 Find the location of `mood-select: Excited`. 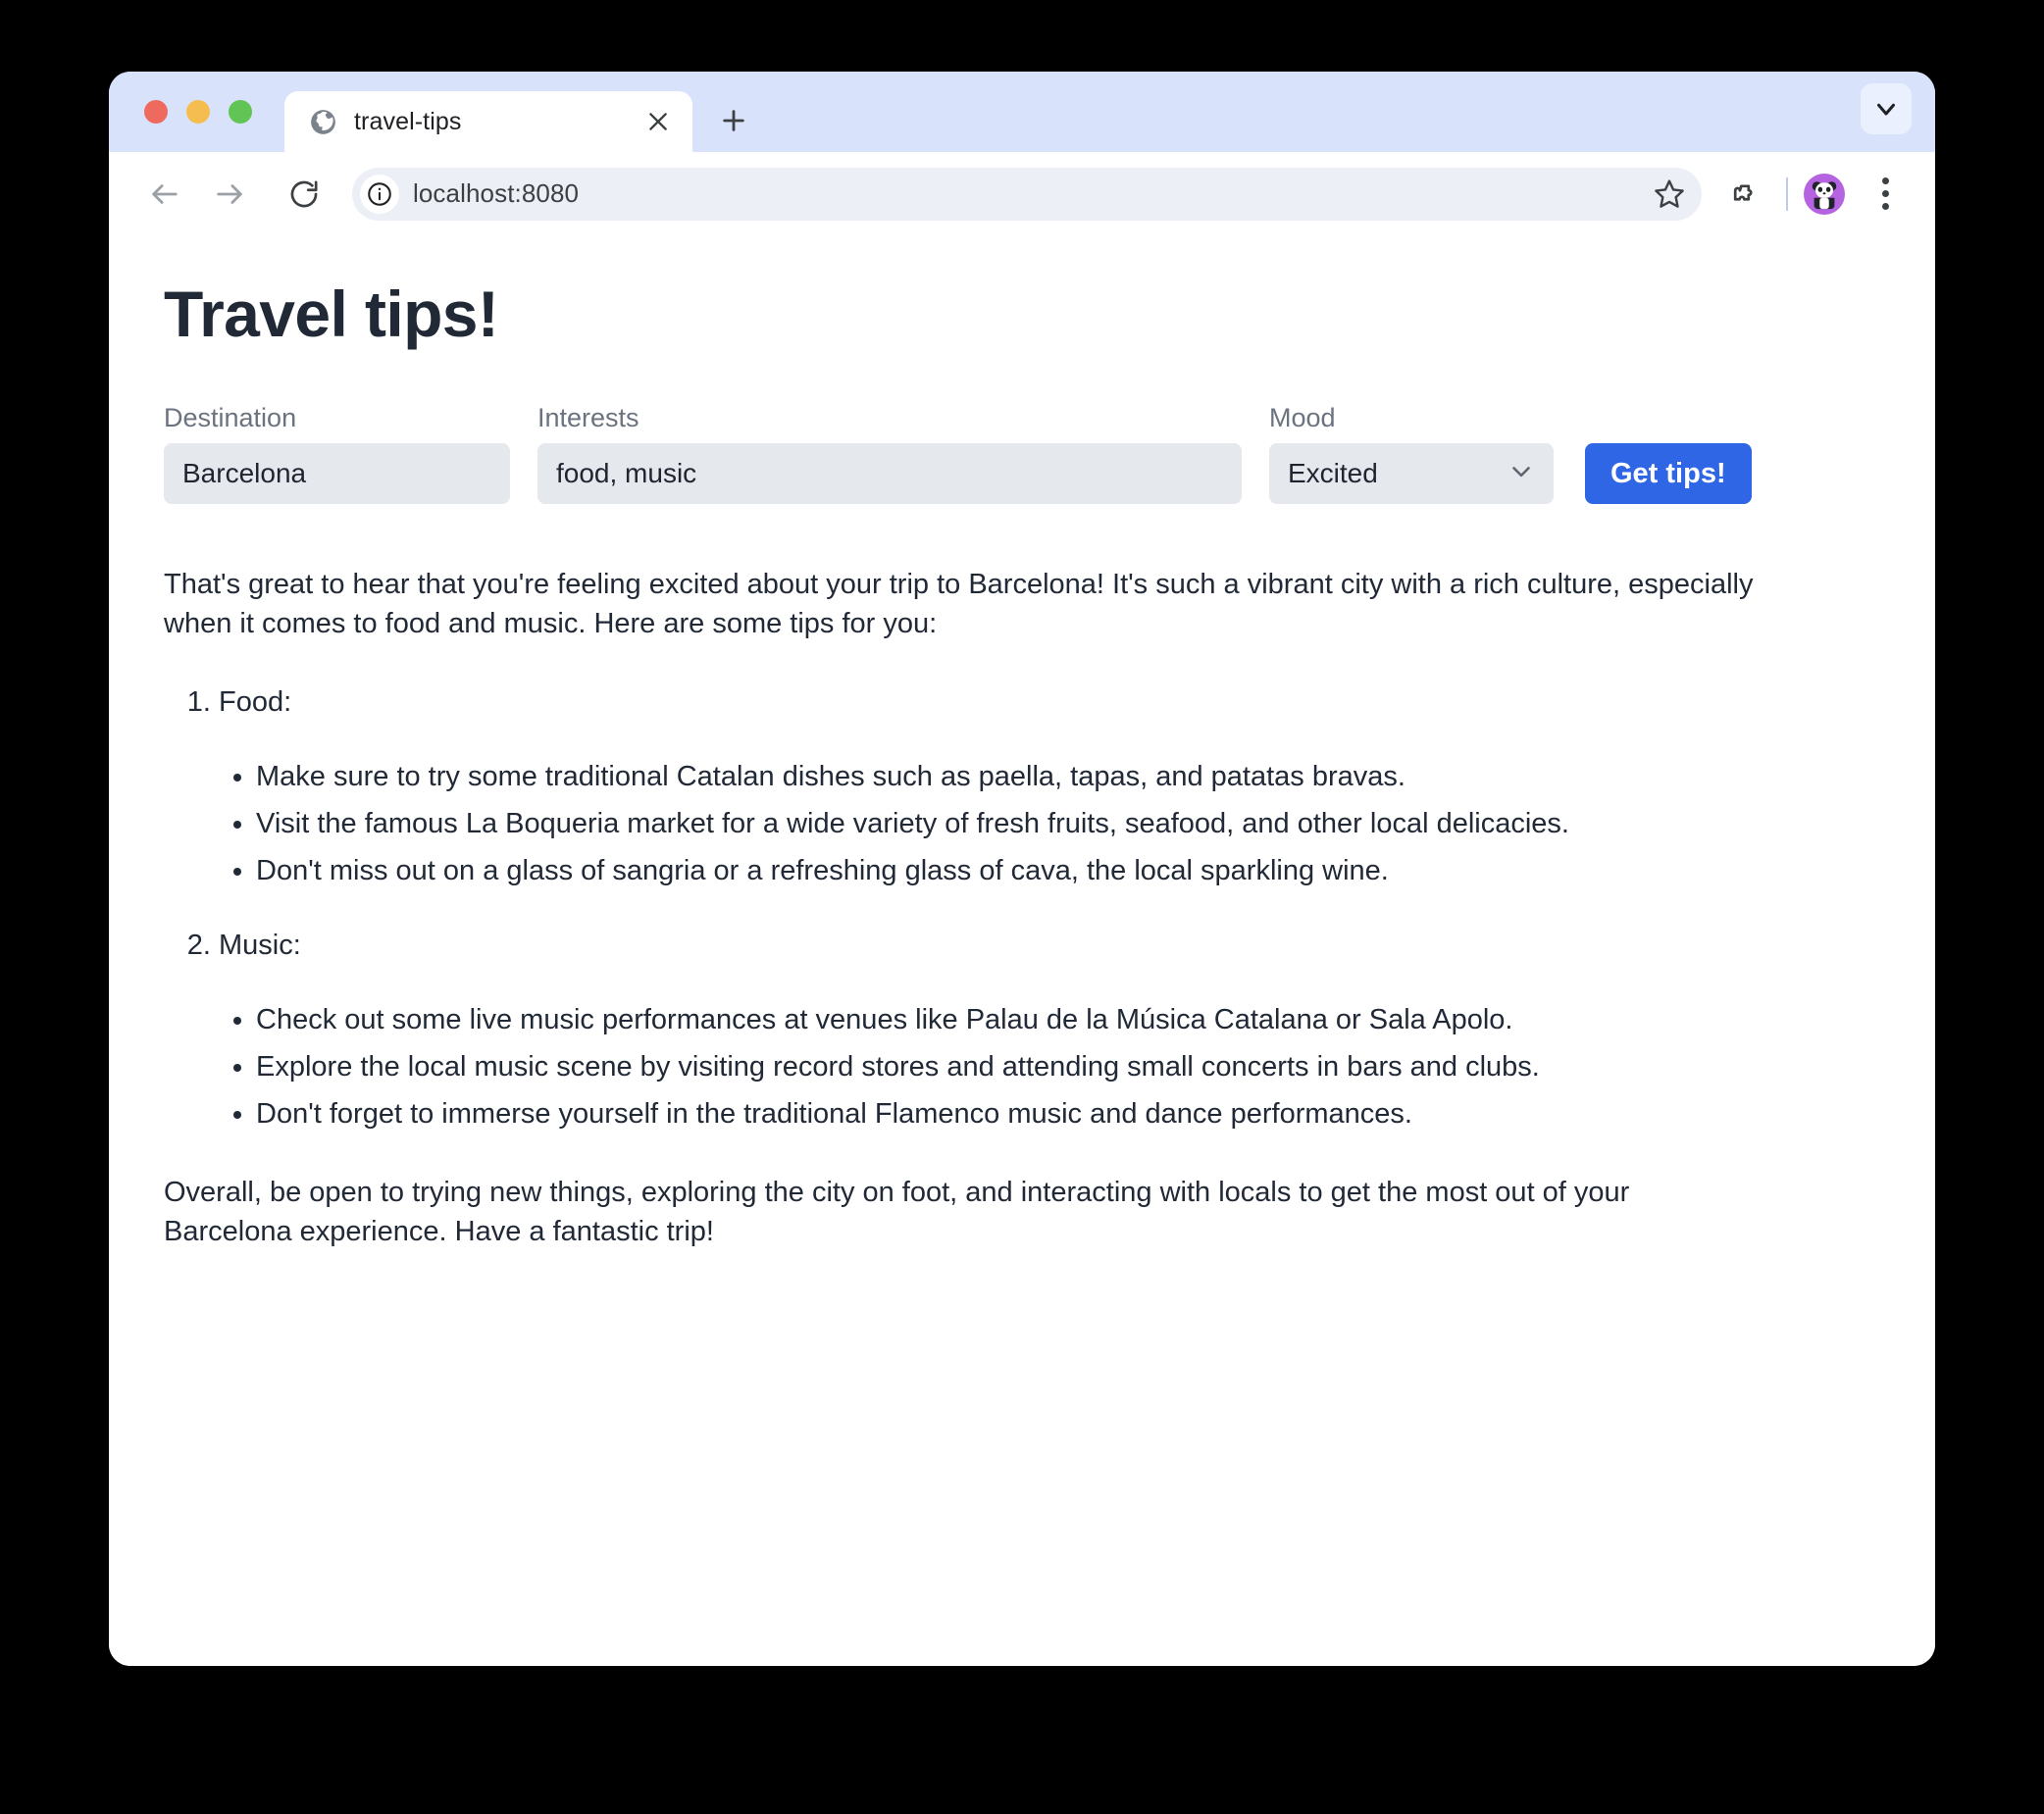

mood-select: Excited is located at coordinates (1412, 474).